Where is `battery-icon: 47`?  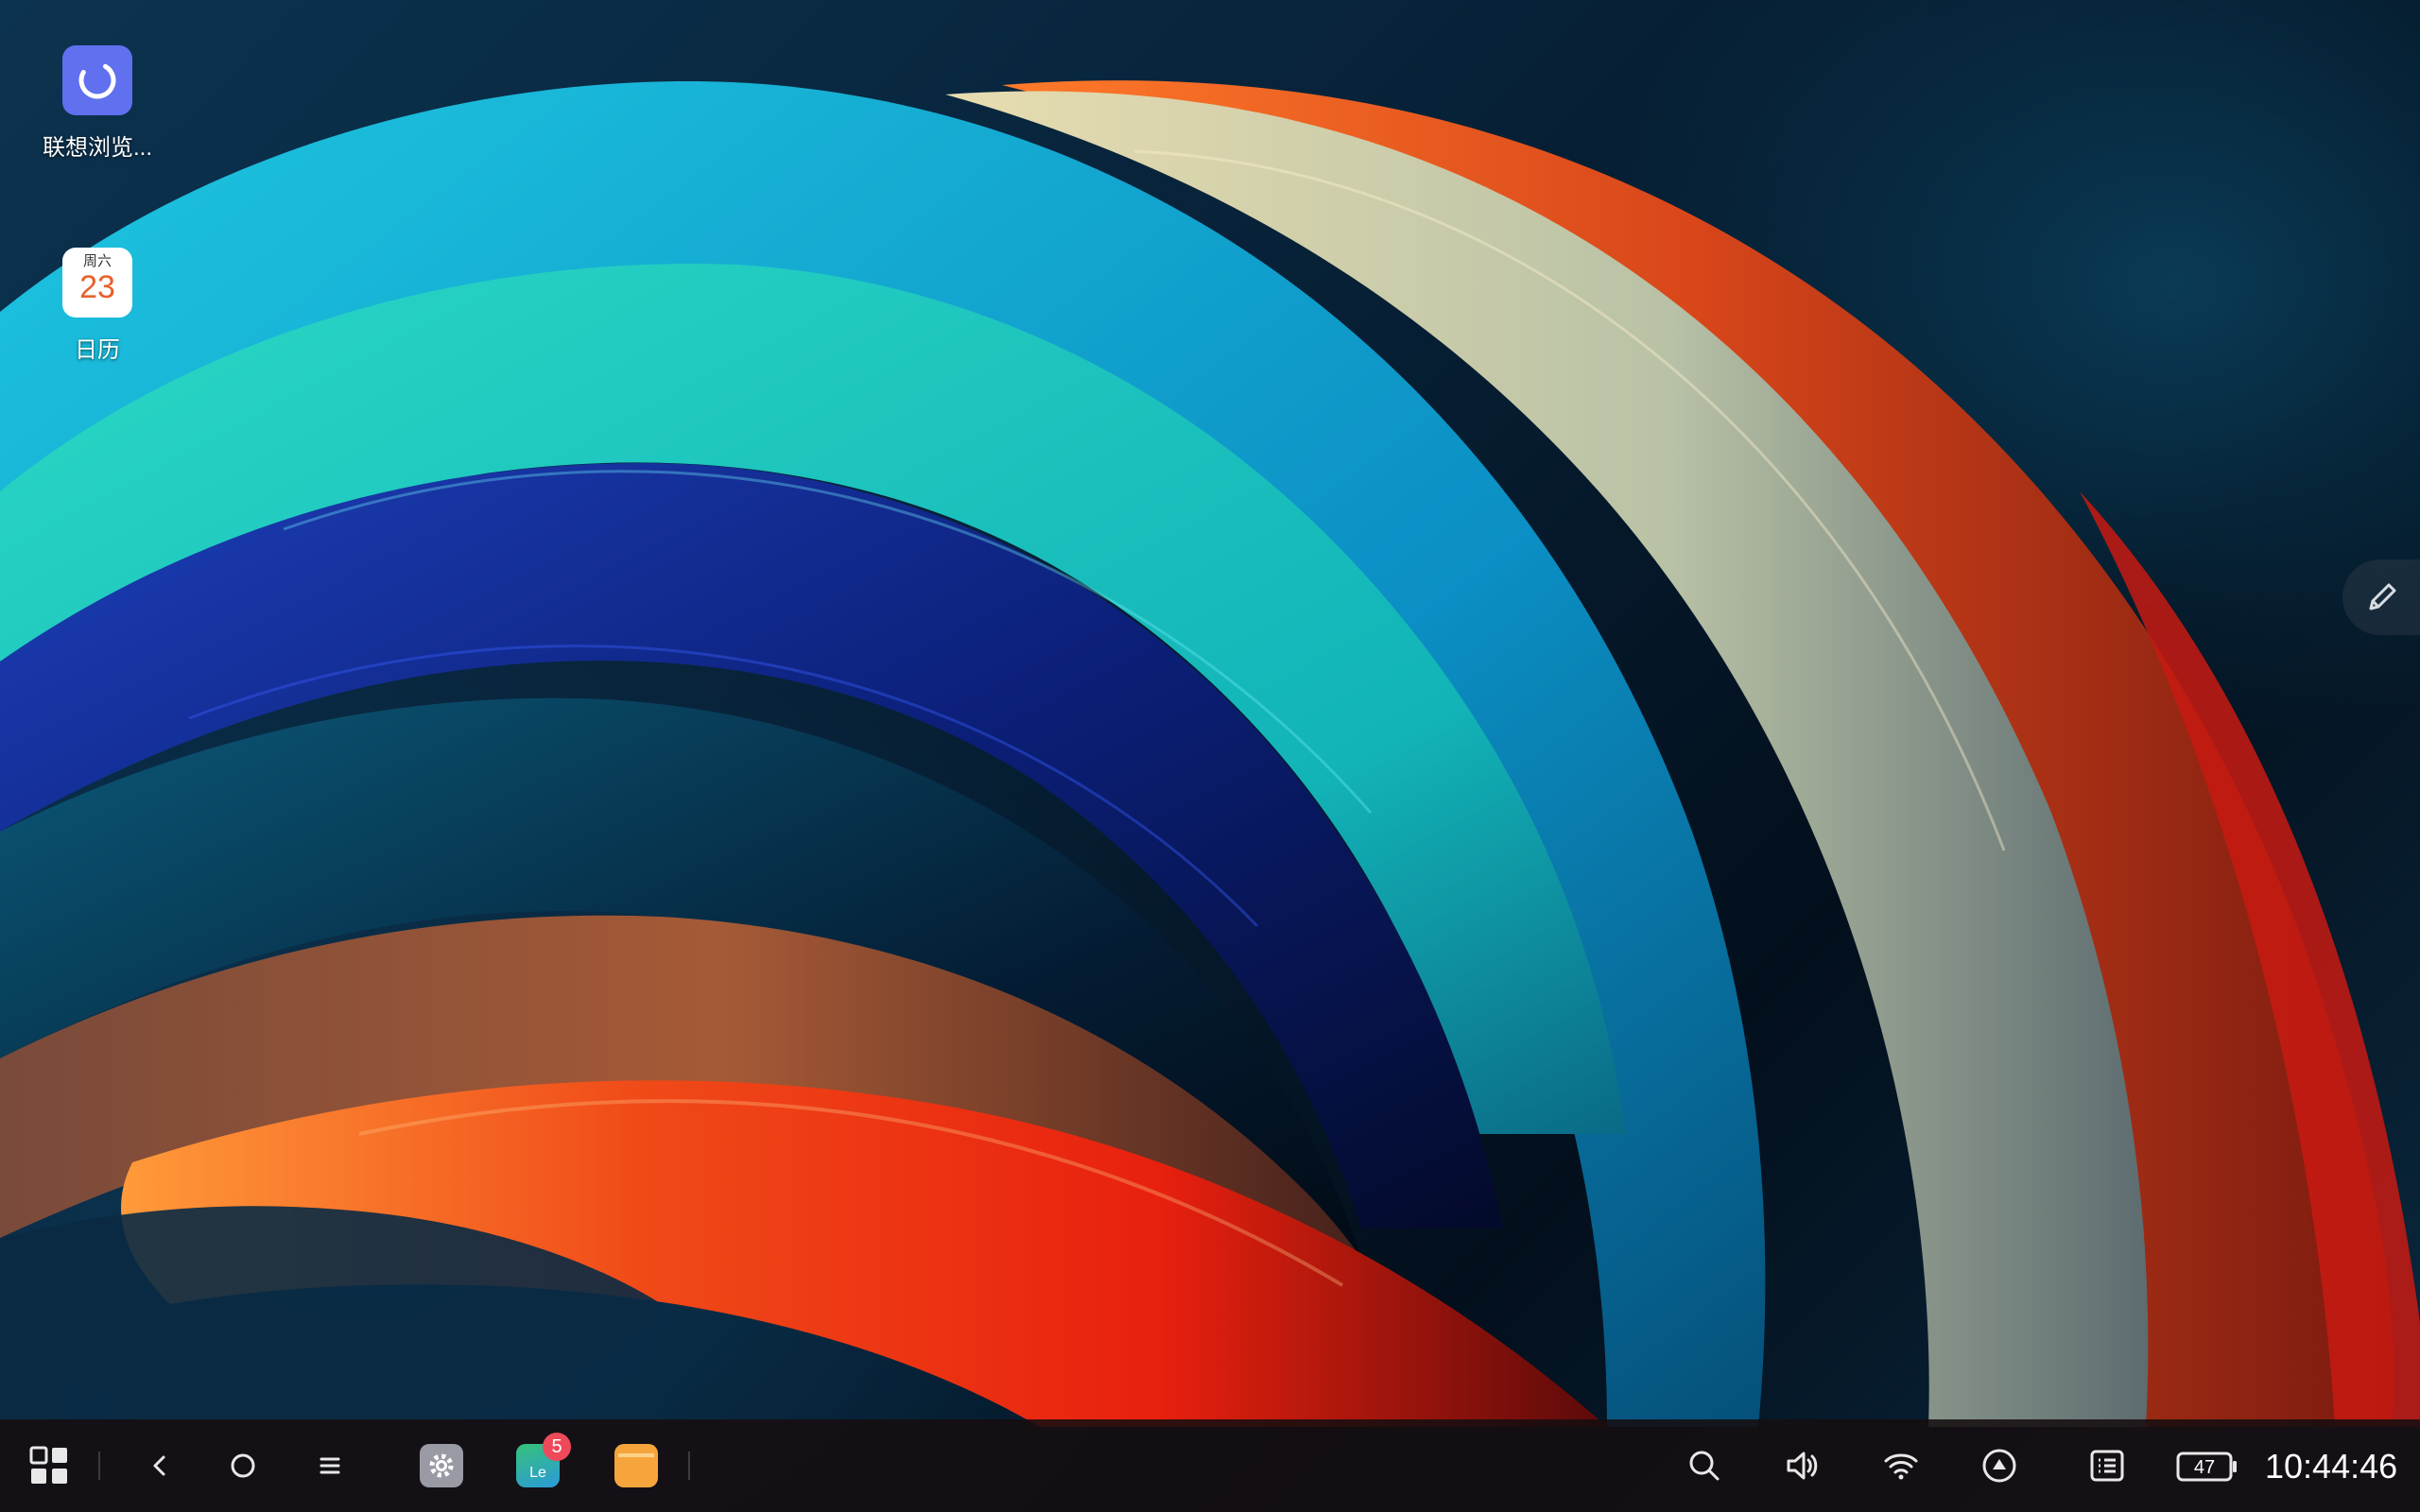
battery-icon: 47 is located at coordinates (2206, 1467).